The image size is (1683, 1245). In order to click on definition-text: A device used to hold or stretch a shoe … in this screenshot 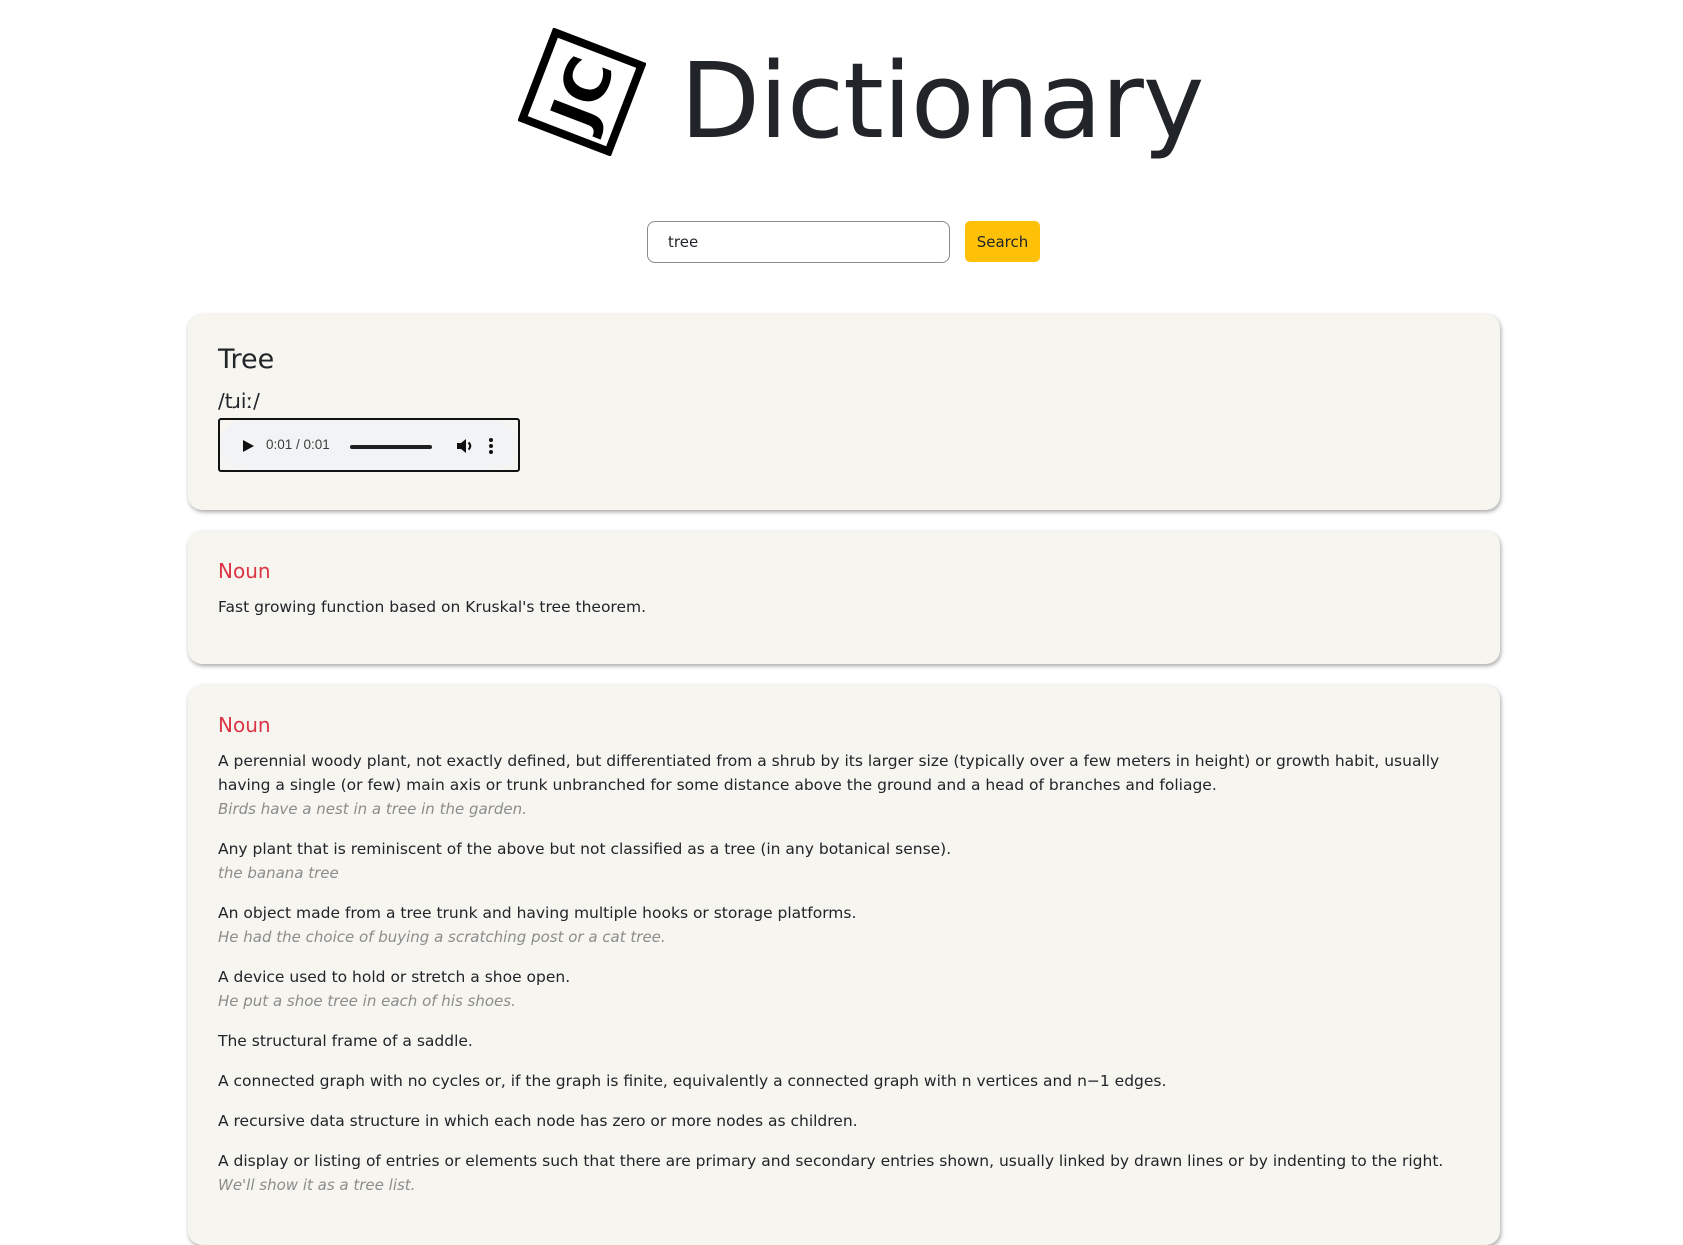, I will do `click(394, 977)`.